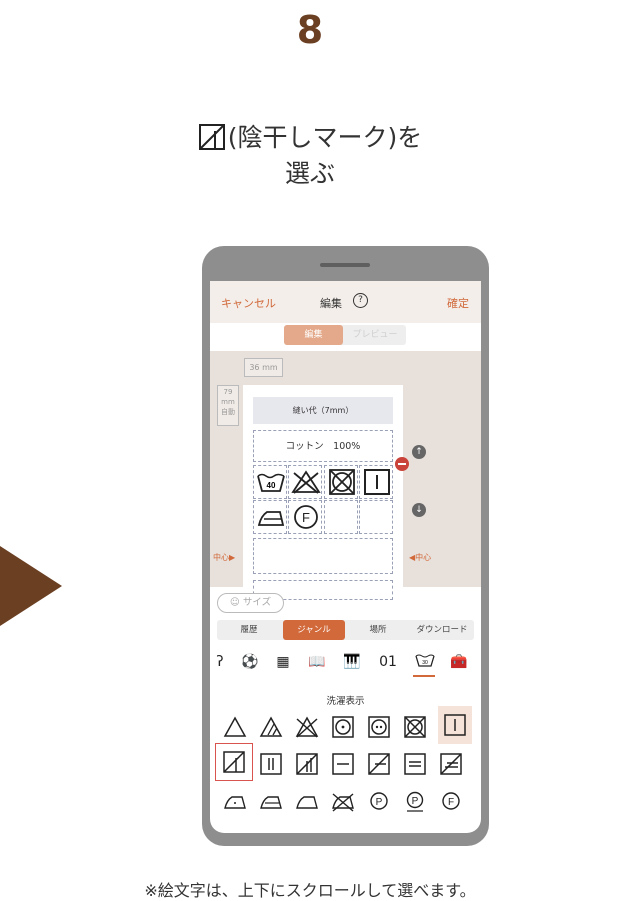  What do you see at coordinates (345, 302) in the screenshot?
I see `app-header: キャンセル 編集 ? 確定` at bounding box center [345, 302].